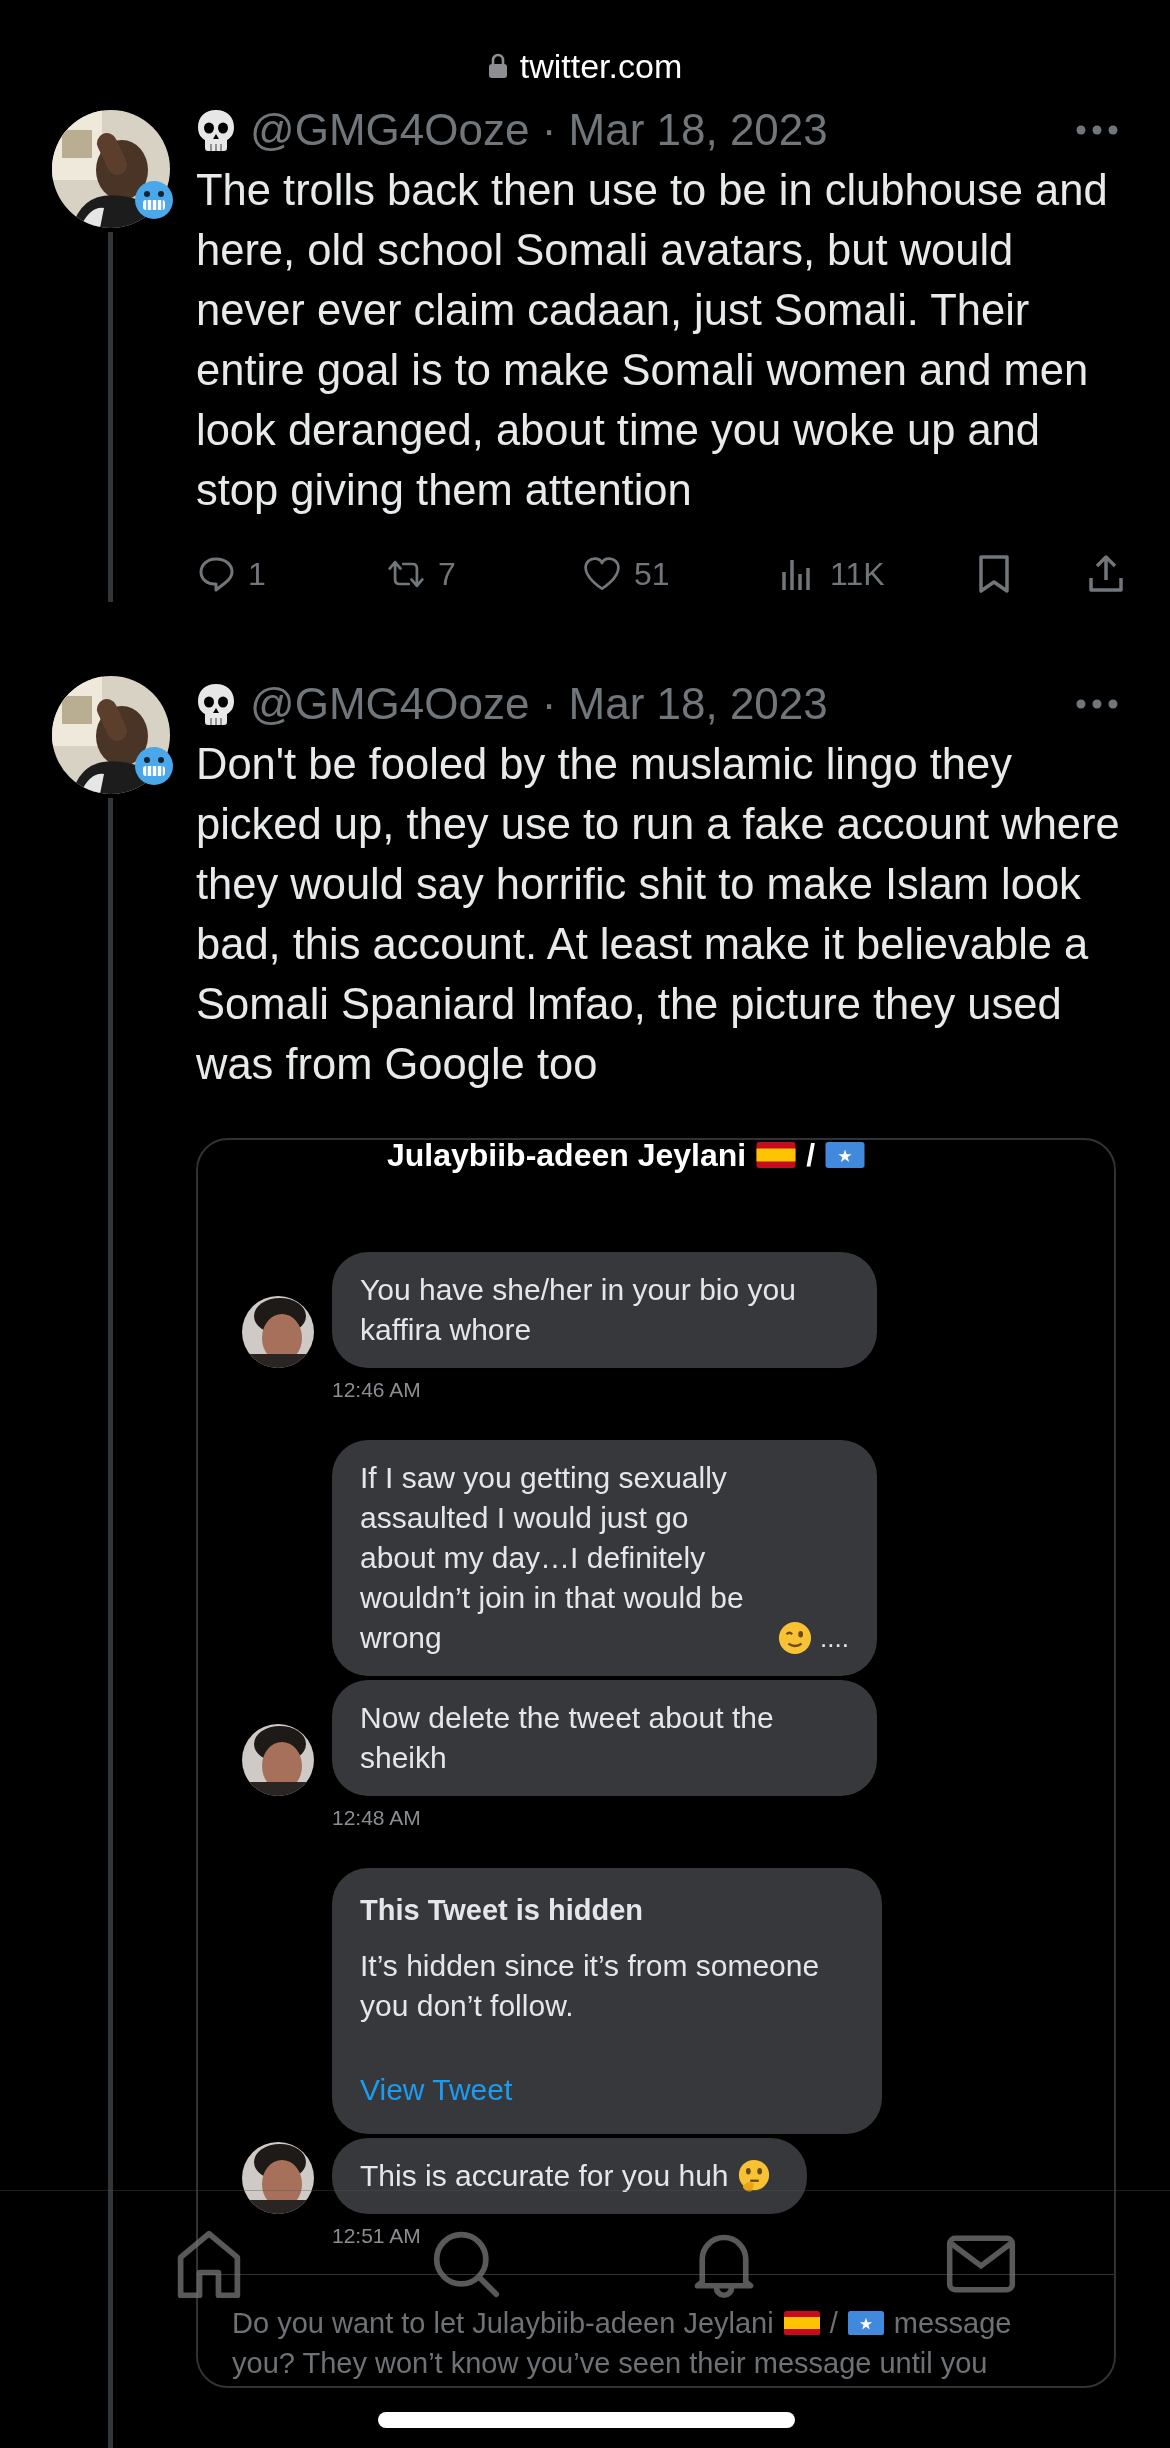 This screenshot has height=2448, width=1170. I want to click on message-text: You have she/her in your bio you kaffira whore, so click(578, 1310).